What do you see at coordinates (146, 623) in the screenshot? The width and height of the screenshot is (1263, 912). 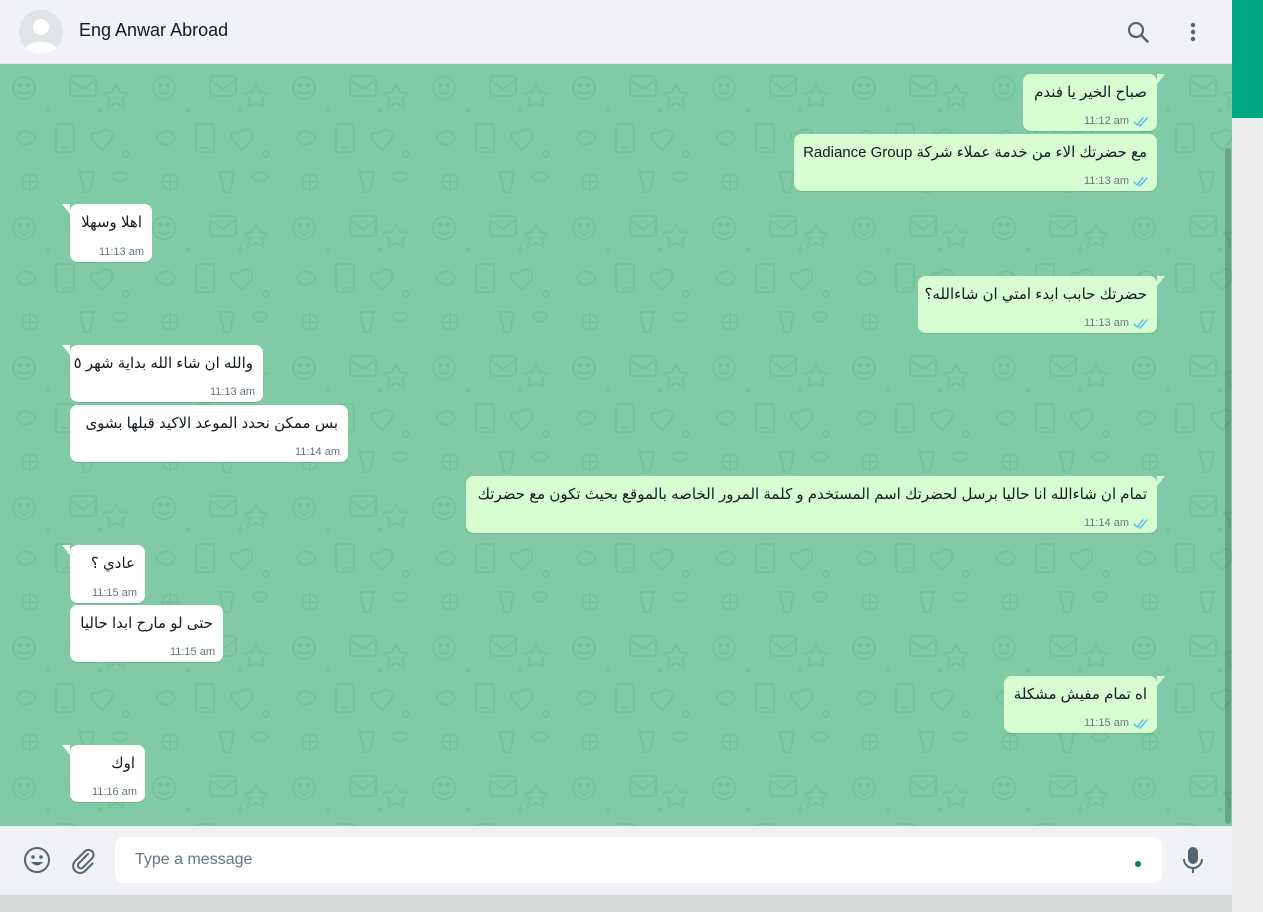 I see `message-text: حتى لو مارح ابدا حاليا` at bounding box center [146, 623].